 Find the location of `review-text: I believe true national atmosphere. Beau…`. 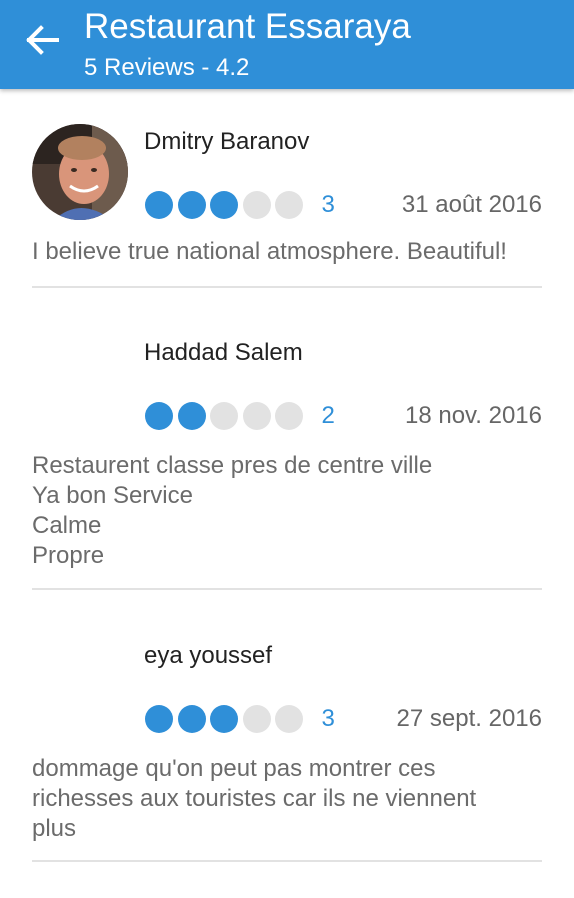

review-text: I believe true national atmosphere. Beau… is located at coordinates (292, 252).